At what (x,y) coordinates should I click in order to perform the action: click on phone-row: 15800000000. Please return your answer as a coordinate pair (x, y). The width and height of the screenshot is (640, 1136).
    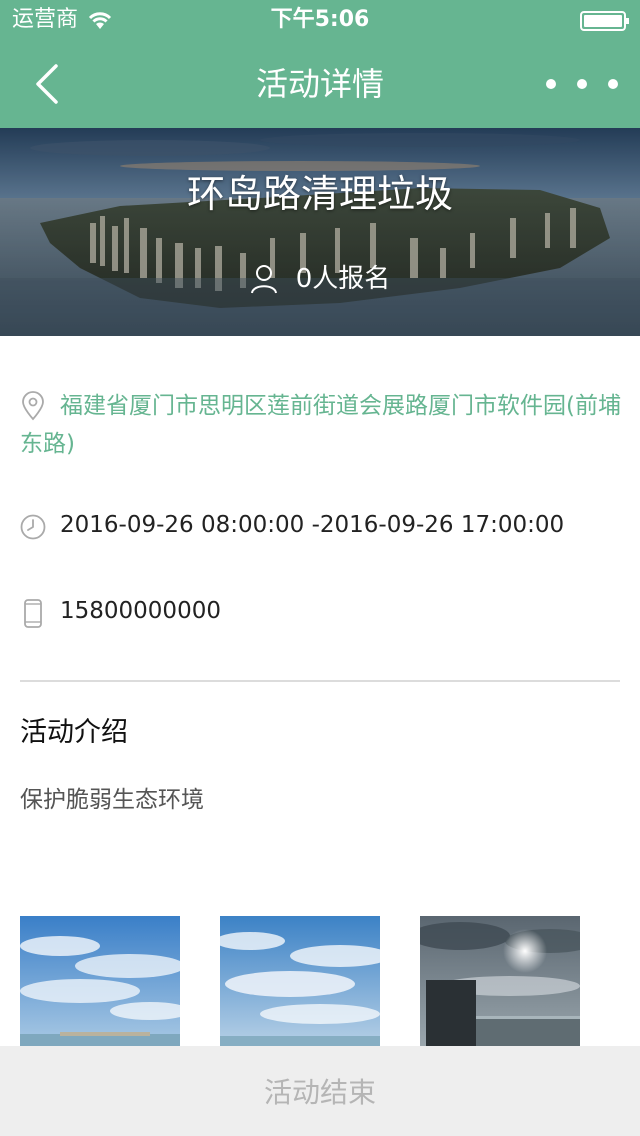
    Looking at the image, I should click on (320, 612).